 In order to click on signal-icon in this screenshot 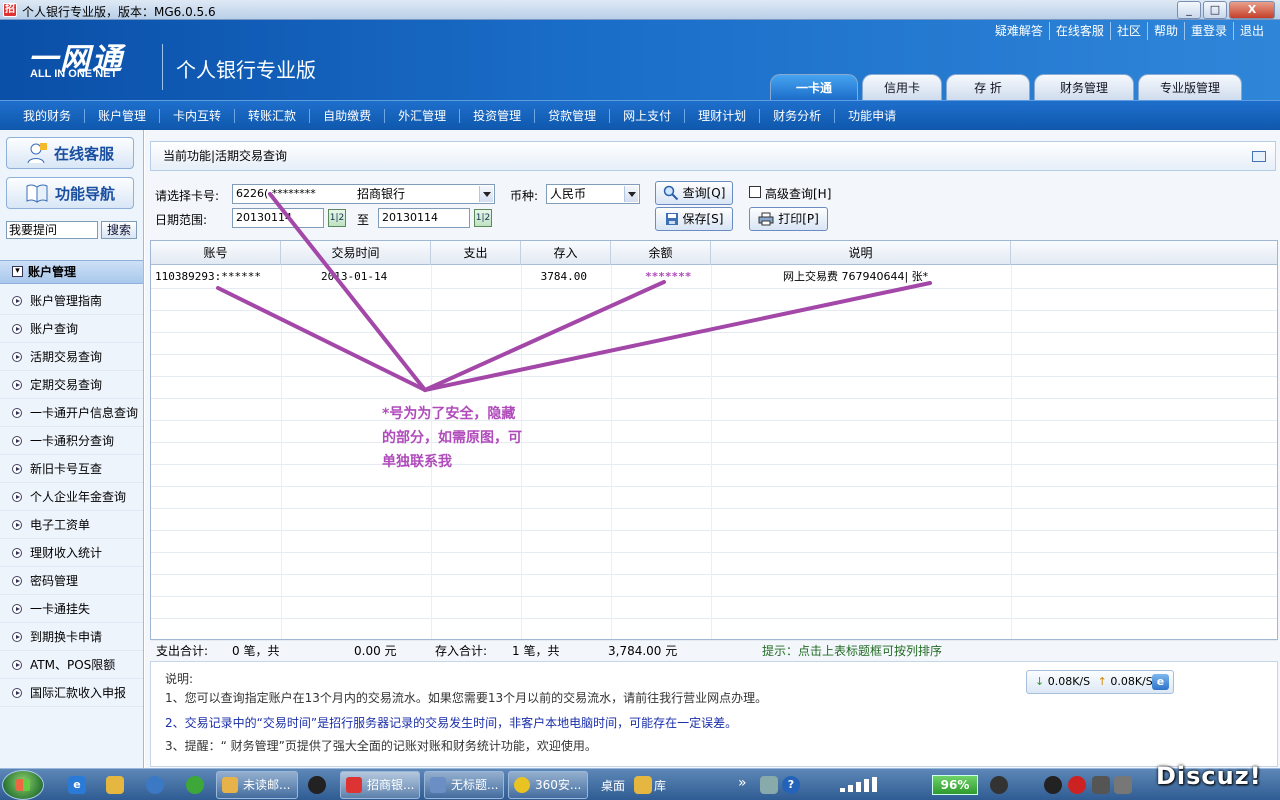, I will do `click(860, 785)`.